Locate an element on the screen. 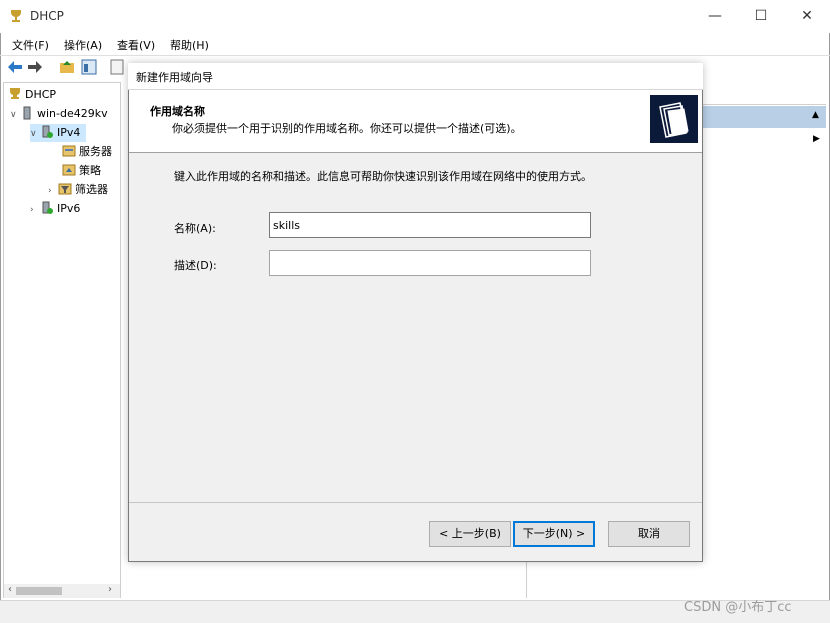 The image size is (830, 623). actions-selected-row is located at coordinates (764, 117).